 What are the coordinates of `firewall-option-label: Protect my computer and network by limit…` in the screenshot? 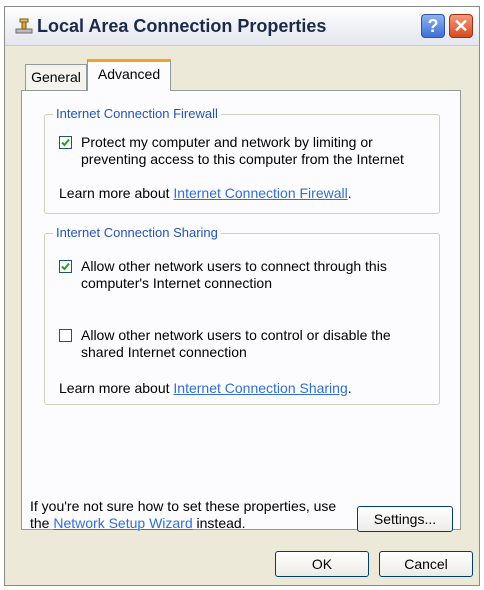 It's located at (256, 151).